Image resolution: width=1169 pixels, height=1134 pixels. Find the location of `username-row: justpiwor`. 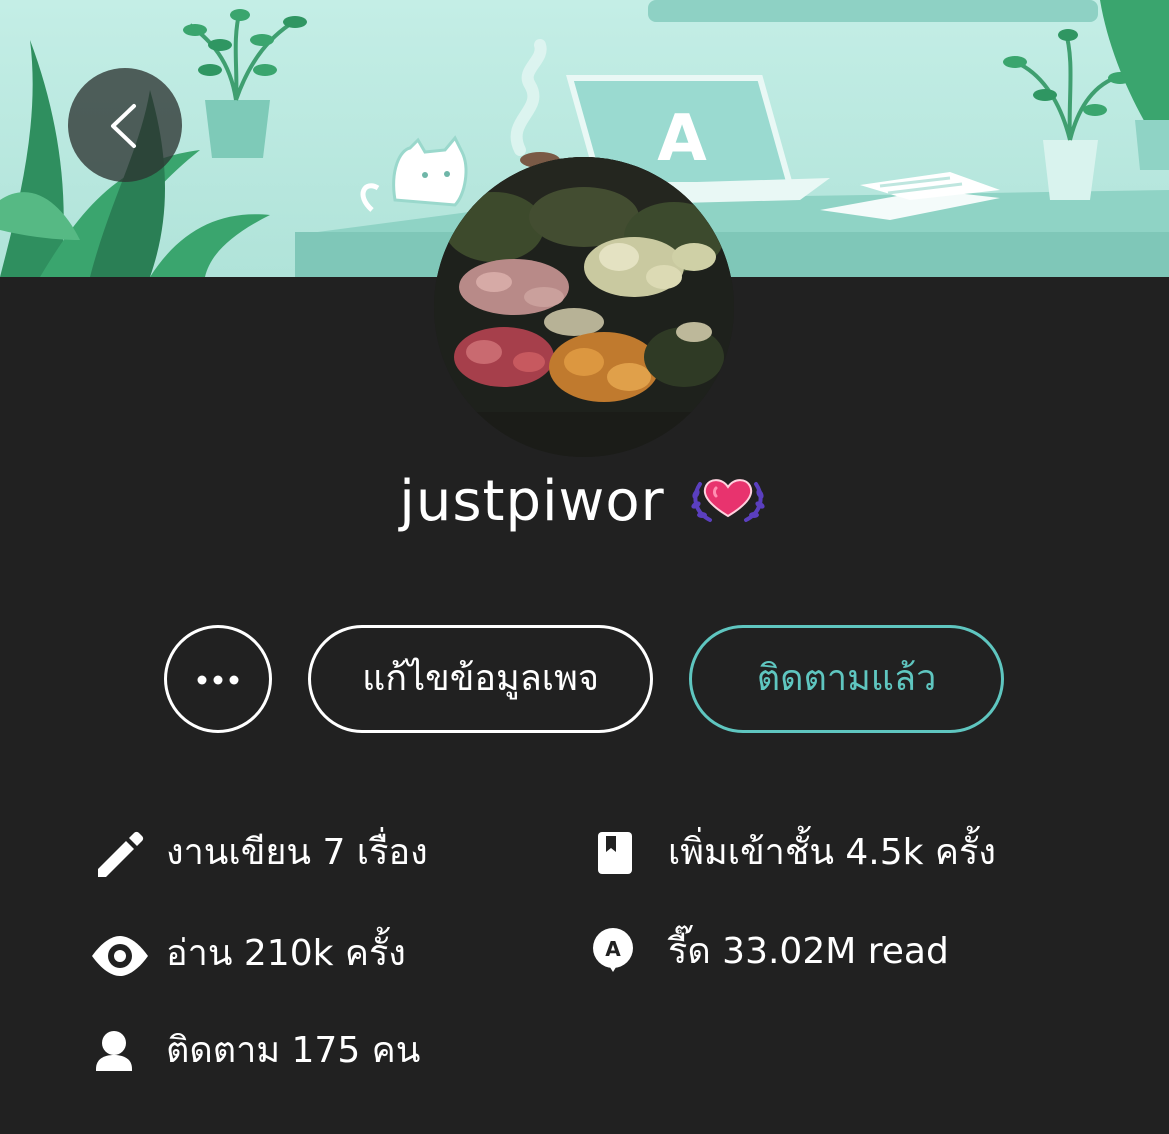

username-row: justpiwor is located at coordinates (584, 502).